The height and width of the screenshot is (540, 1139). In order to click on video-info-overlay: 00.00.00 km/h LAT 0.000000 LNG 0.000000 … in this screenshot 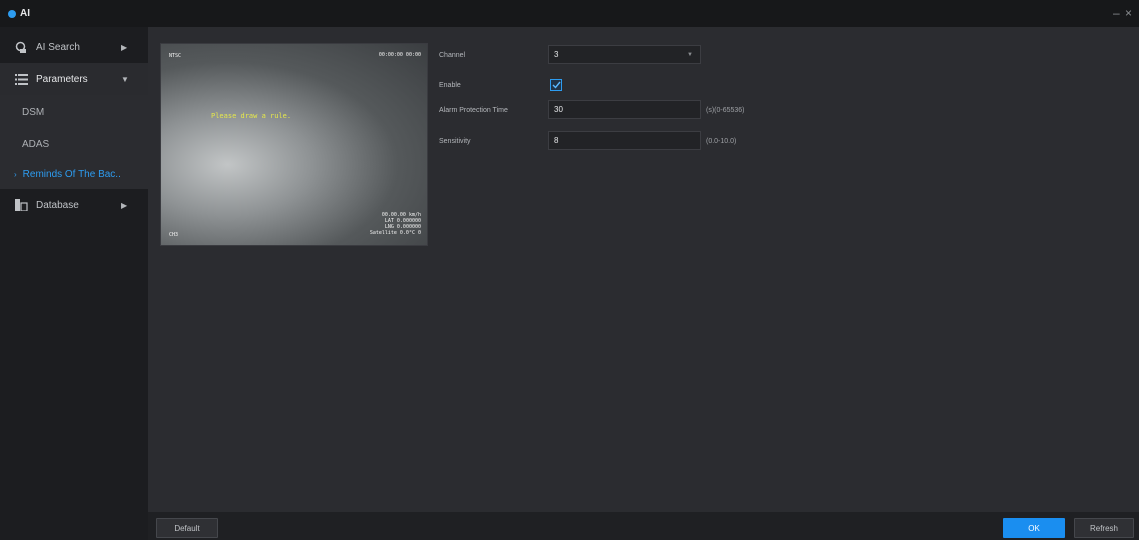, I will do `click(395, 224)`.